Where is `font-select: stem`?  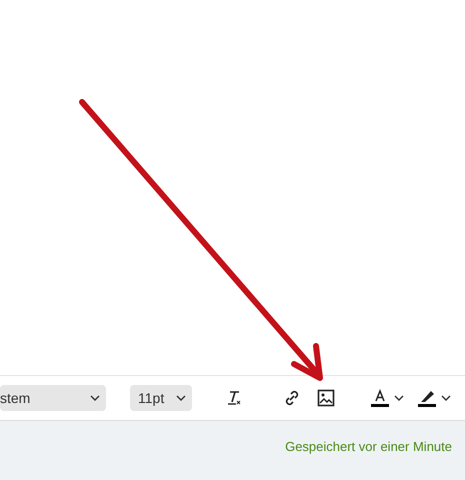 font-select: stem is located at coordinates (53, 398).